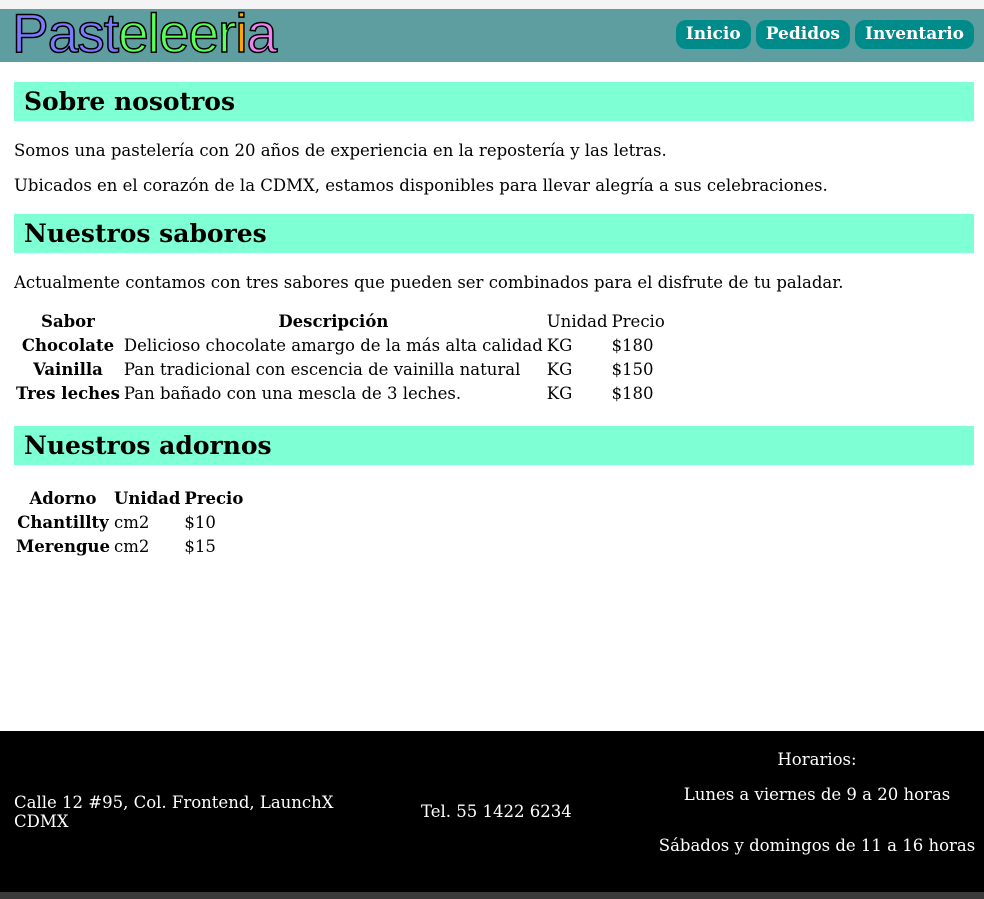 This screenshot has width=984, height=899. Describe the element at coordinates (632, 369) in the screenshot. I see `flavor-price: $150` at that location.